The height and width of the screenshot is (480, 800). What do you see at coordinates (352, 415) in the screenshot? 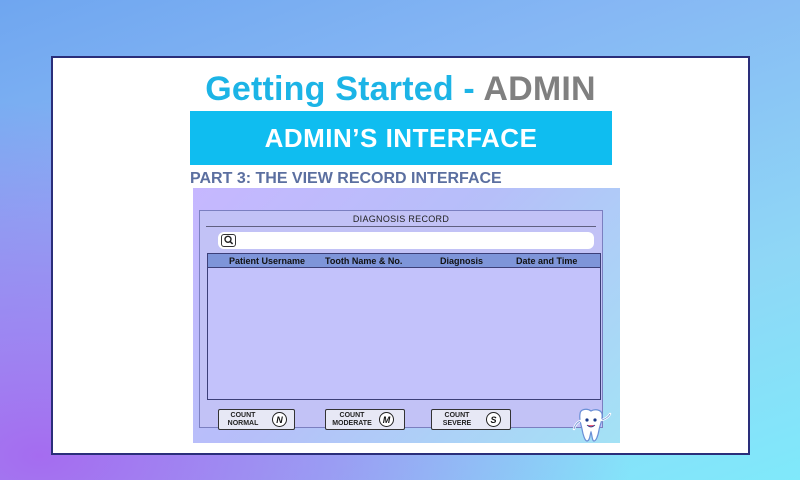
I see `count-moderate-line1: COUNT` at bounding box center [352, 415].